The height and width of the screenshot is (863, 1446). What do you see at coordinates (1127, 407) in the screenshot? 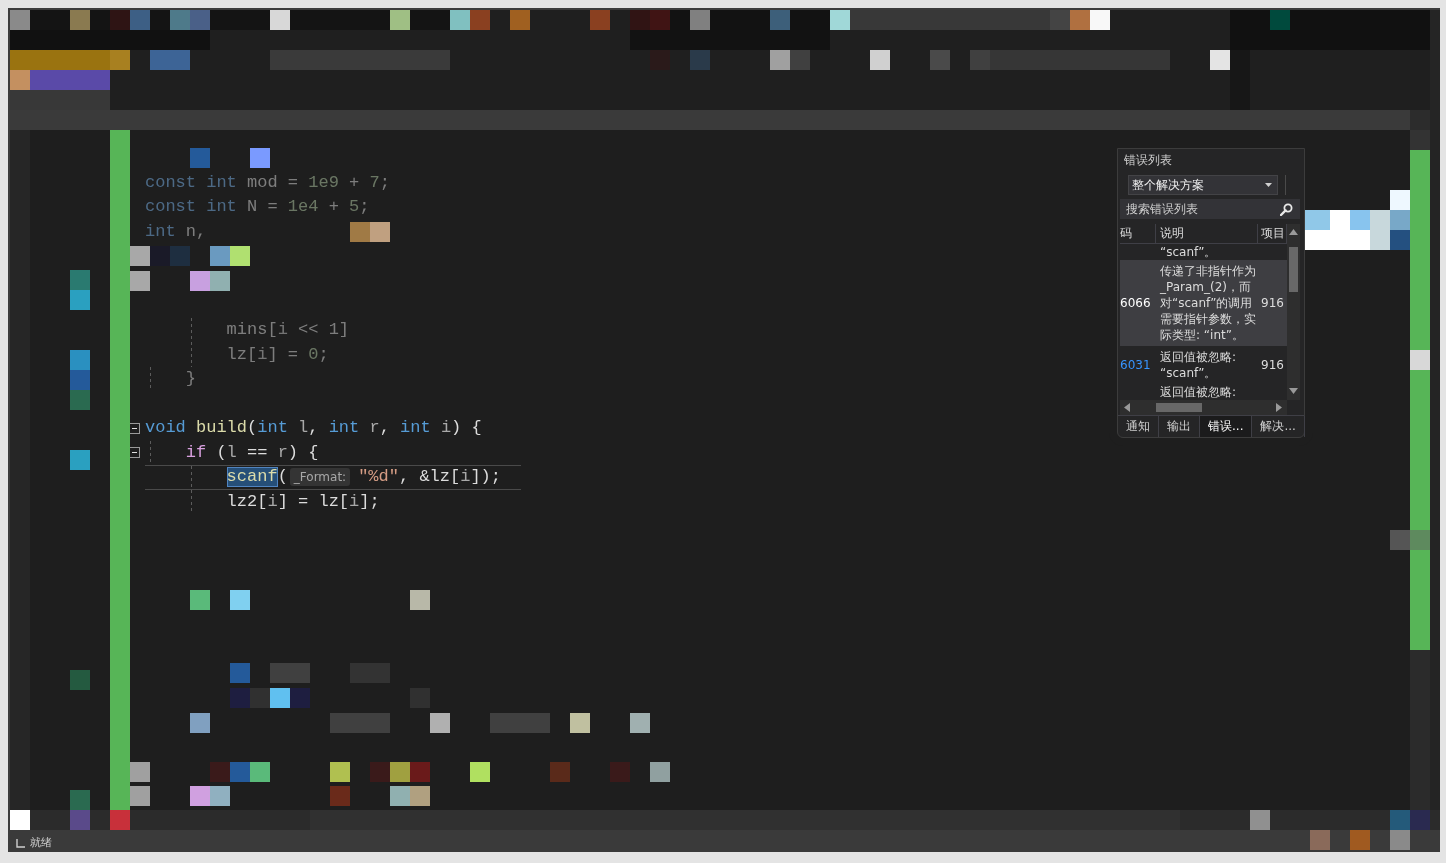
I see `scroll-left-icon` at bounding box center [1127, 407].